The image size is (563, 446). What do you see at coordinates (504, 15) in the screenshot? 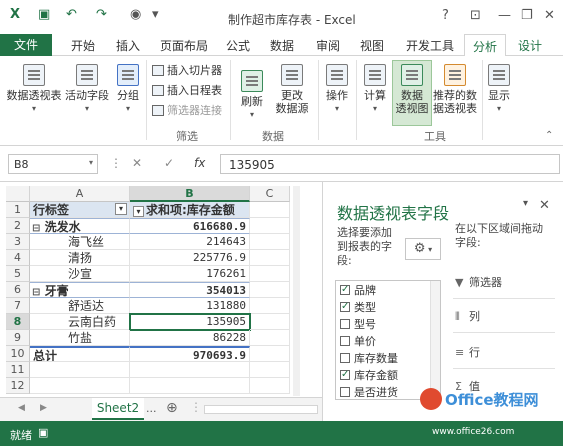
I see `minimize-button: —` at bounding box center [504, 15].